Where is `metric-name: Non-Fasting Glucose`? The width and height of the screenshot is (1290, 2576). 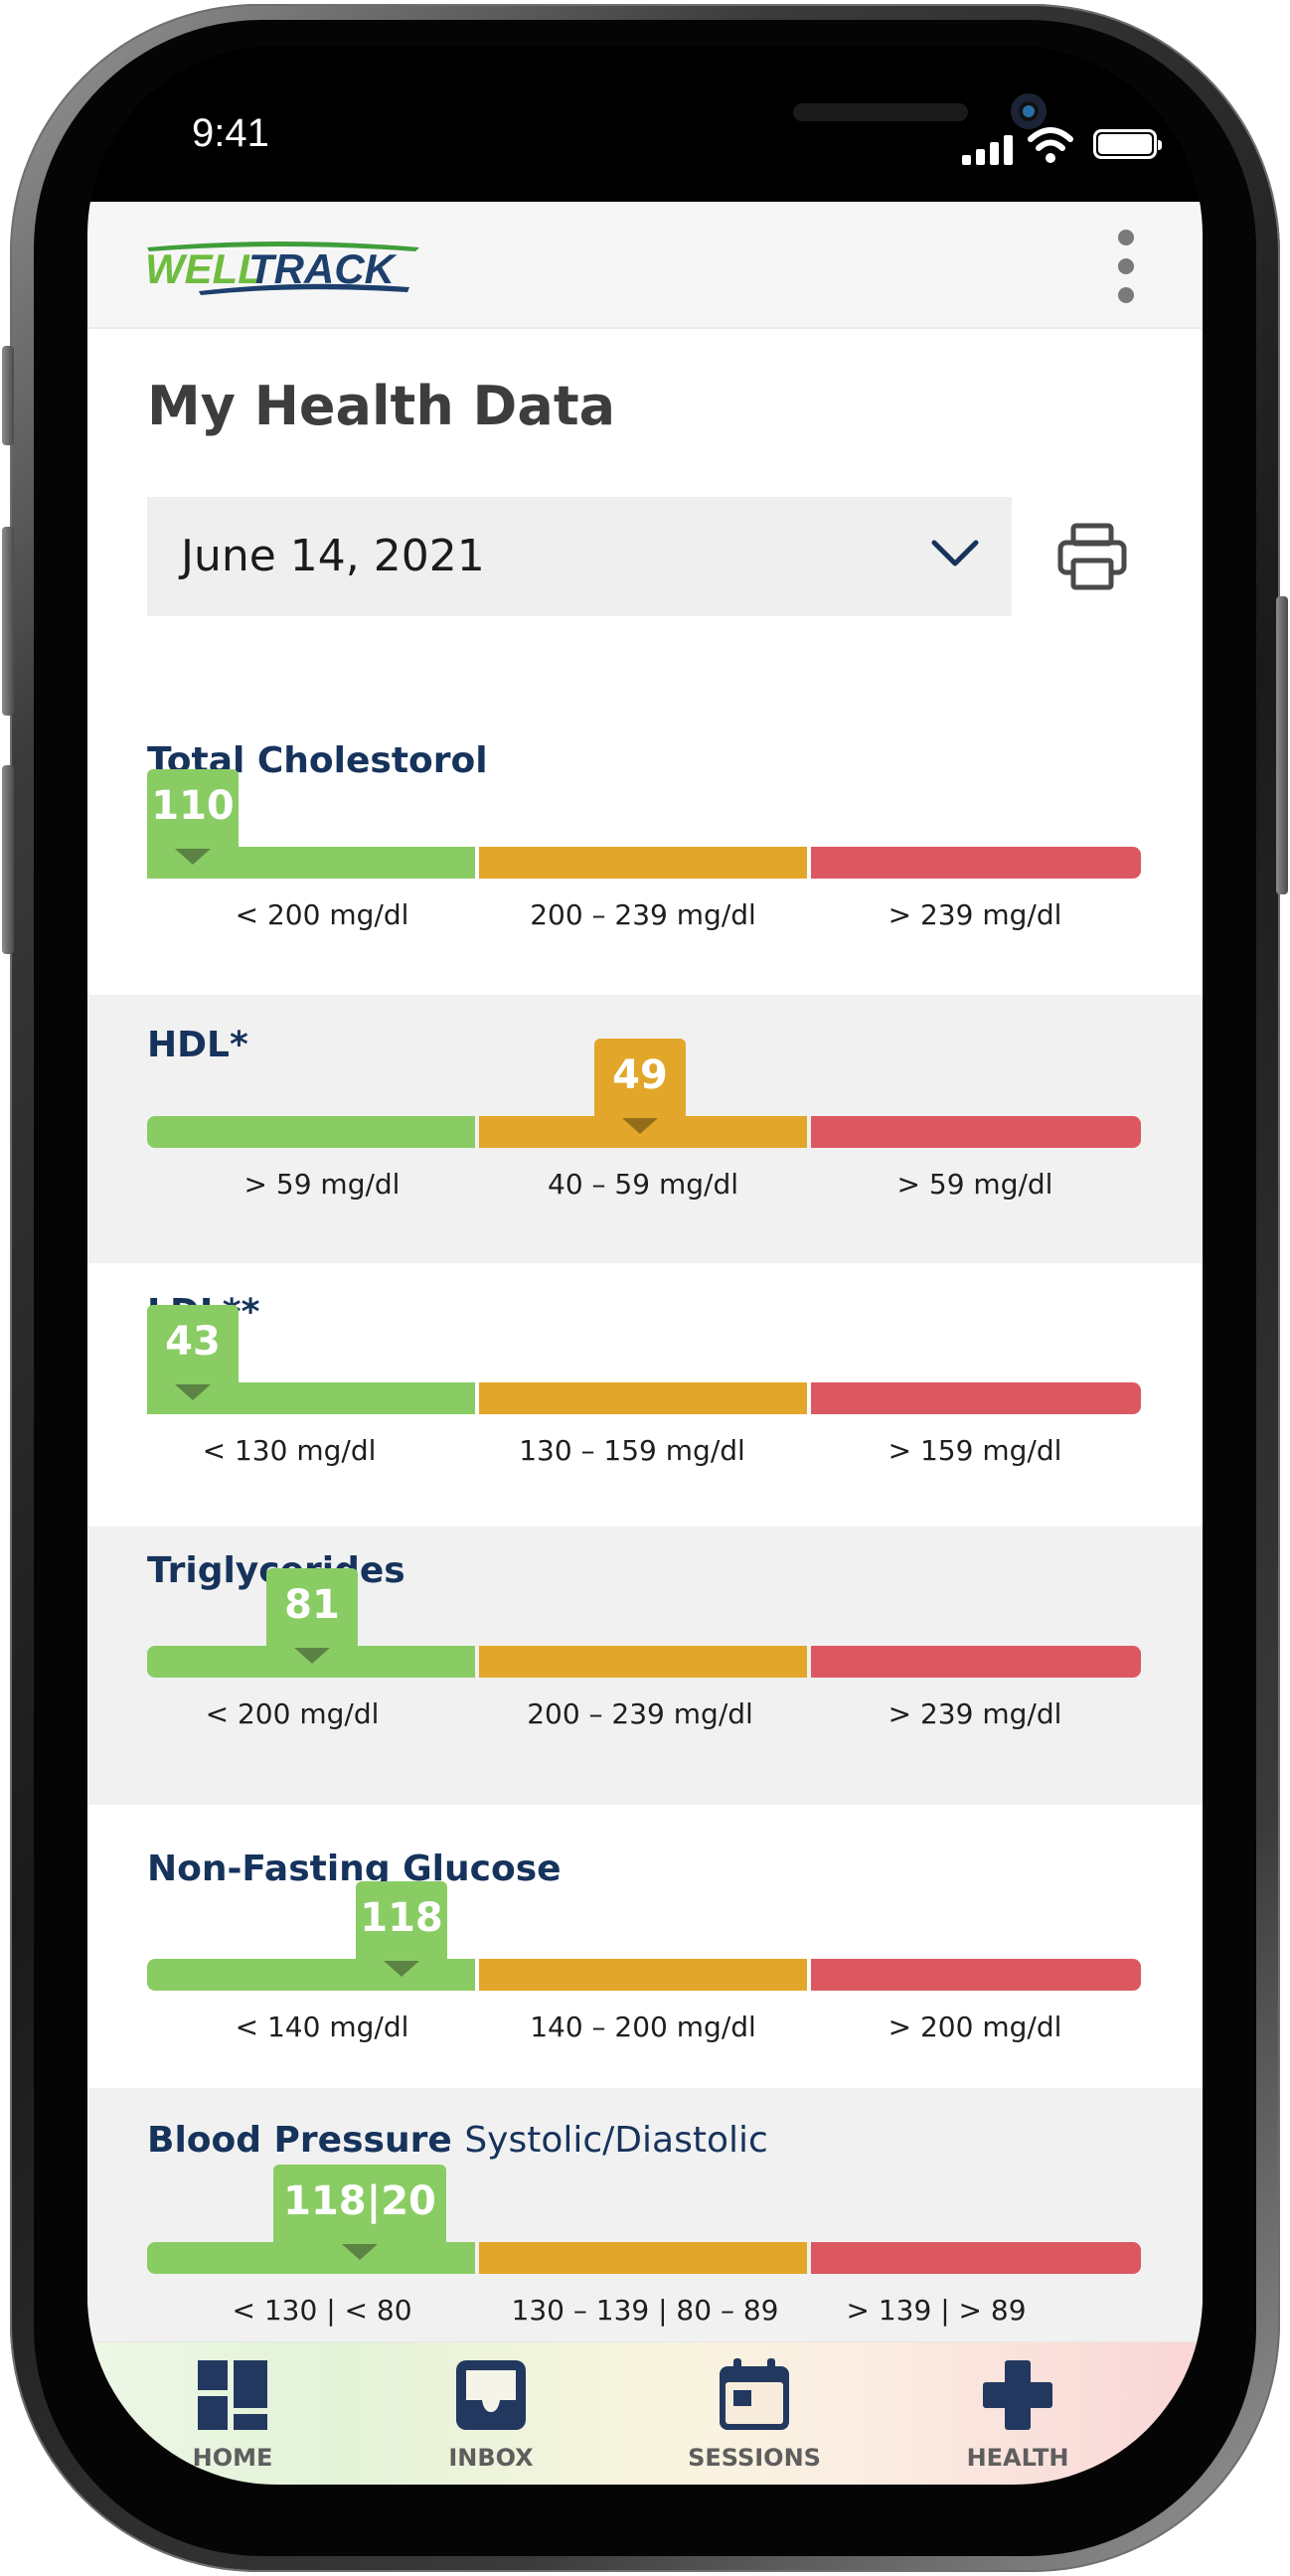
metric-name: Non-Fasting Glucose is located at coordinates (354, 1869).